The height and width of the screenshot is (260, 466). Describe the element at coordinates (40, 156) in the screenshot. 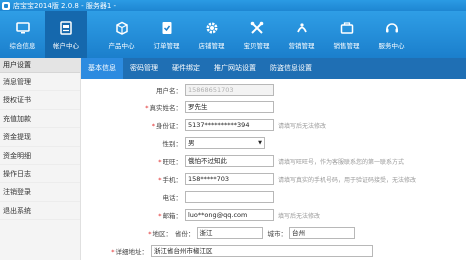

I see `sidebar-item-fund-details: 资金明细` at that location.